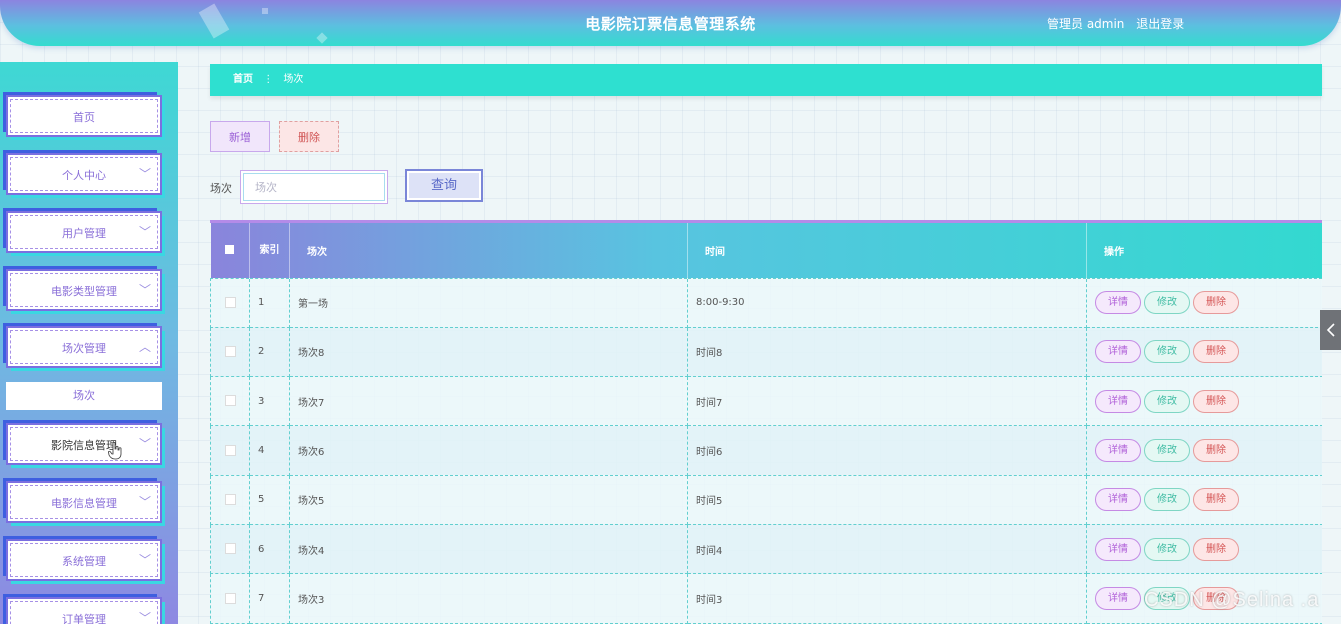  Describe the element at coordinates (84, 560) in the screenshot. I see `sidebar-item-system-management: 系统管理 ﹀` at that location.